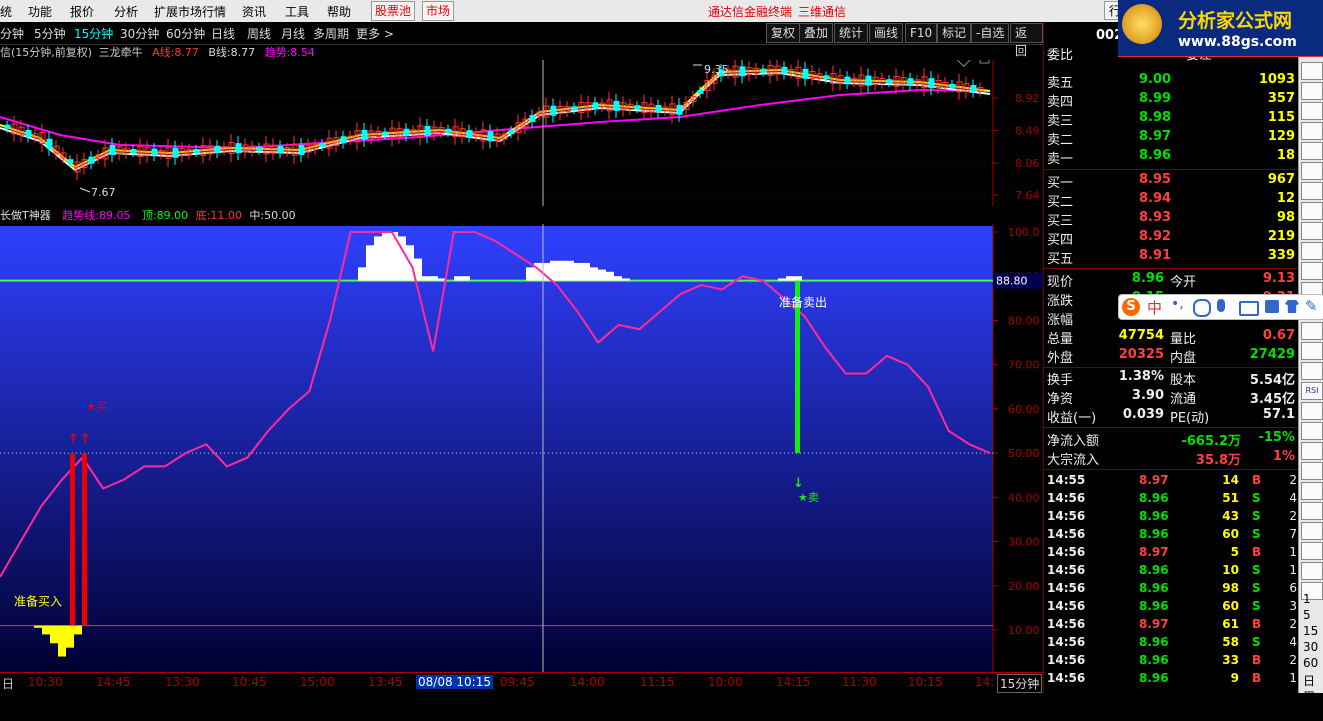 This screenshot has width=1323, height=721. Describe the element at coordinates (375, 33) in the screenshot. I see `period-tab-9: 更多 >` at that location.